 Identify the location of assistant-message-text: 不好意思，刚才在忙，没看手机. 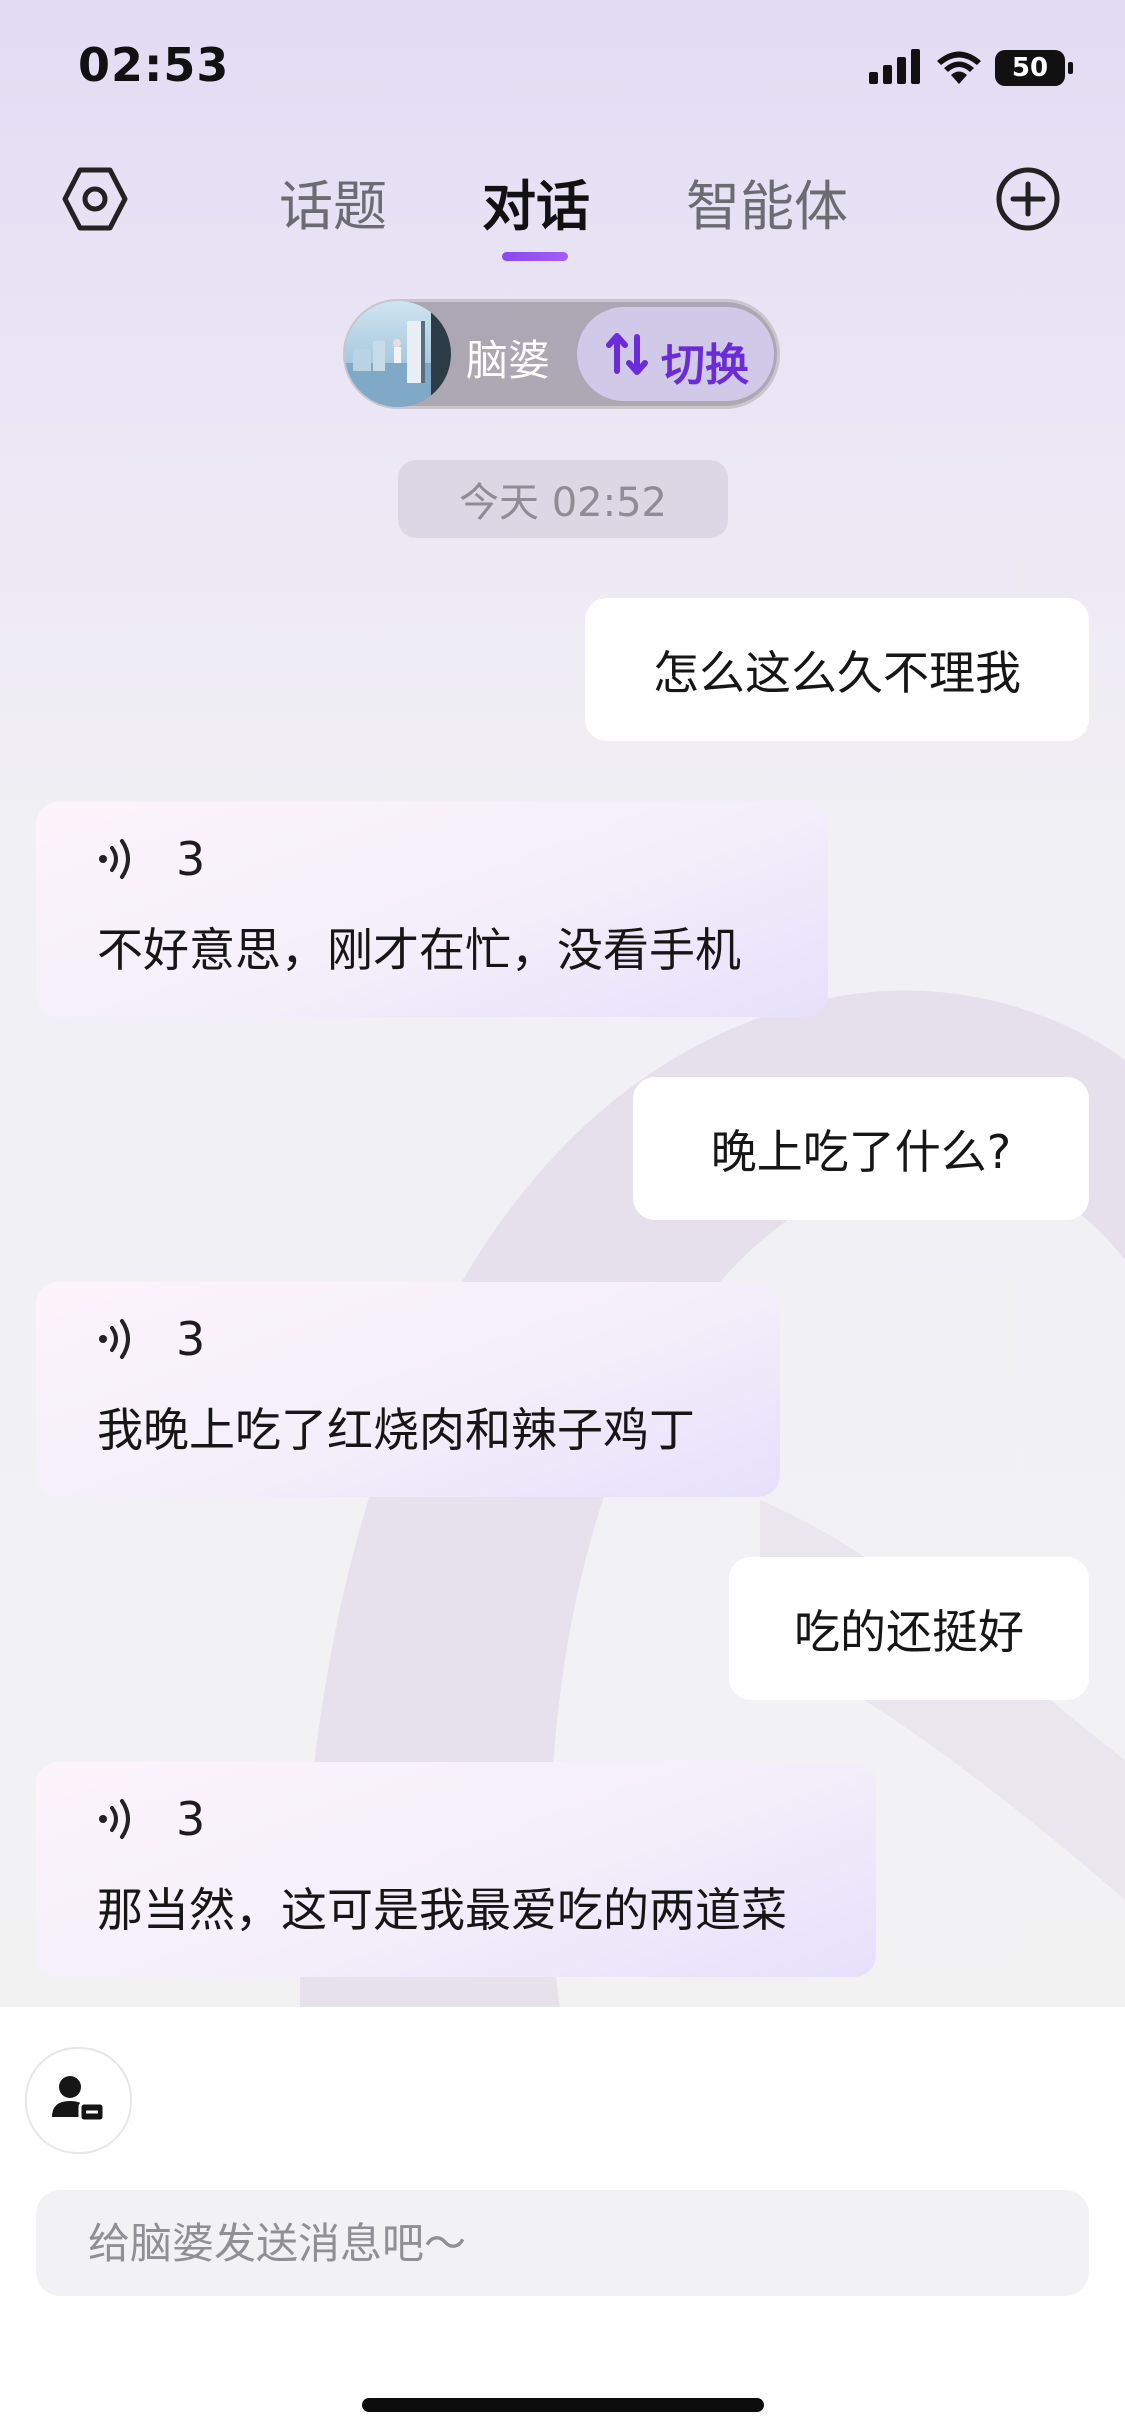
(419, 950).